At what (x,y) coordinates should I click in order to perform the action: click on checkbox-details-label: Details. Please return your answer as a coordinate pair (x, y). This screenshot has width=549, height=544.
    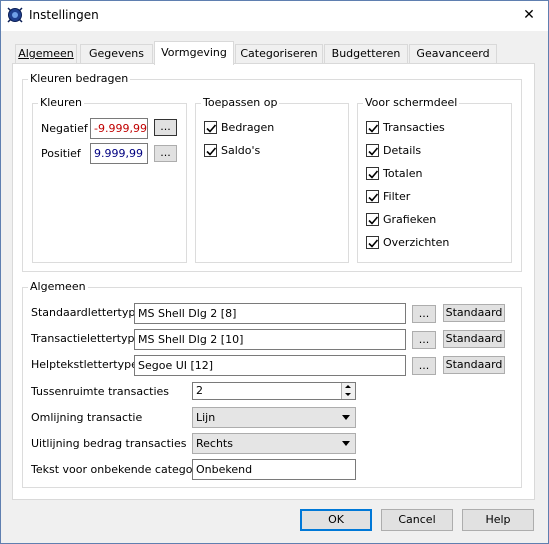
    Looking at the image, I should click on (402, 150).